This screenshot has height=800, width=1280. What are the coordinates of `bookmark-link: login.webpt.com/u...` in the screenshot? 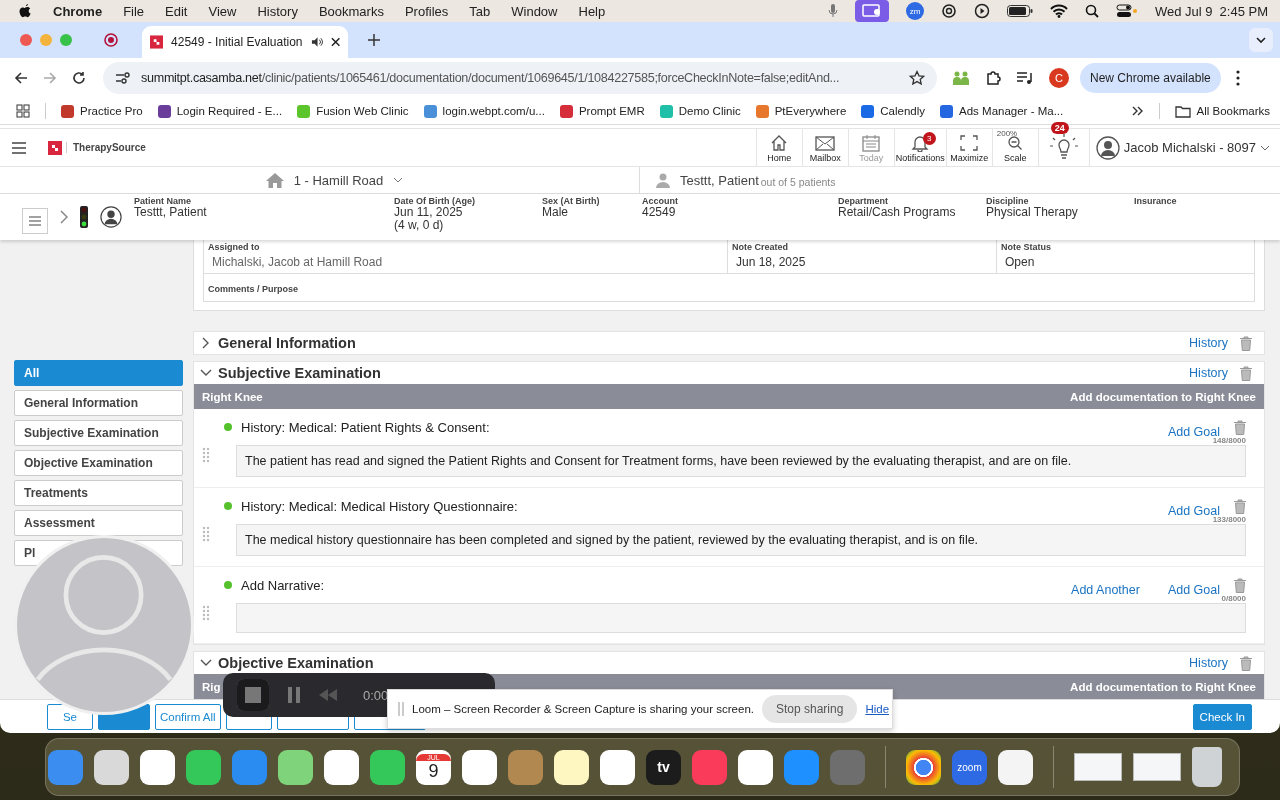 It's located at (484, 111).